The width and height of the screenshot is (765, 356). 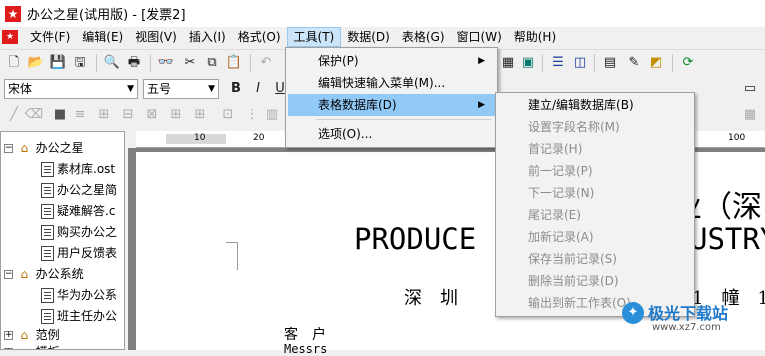 What do you see at coordinates (86, 169) in the screenshot?
I see `tree-label: 素材库.ost` at bounding box center [86, 169].